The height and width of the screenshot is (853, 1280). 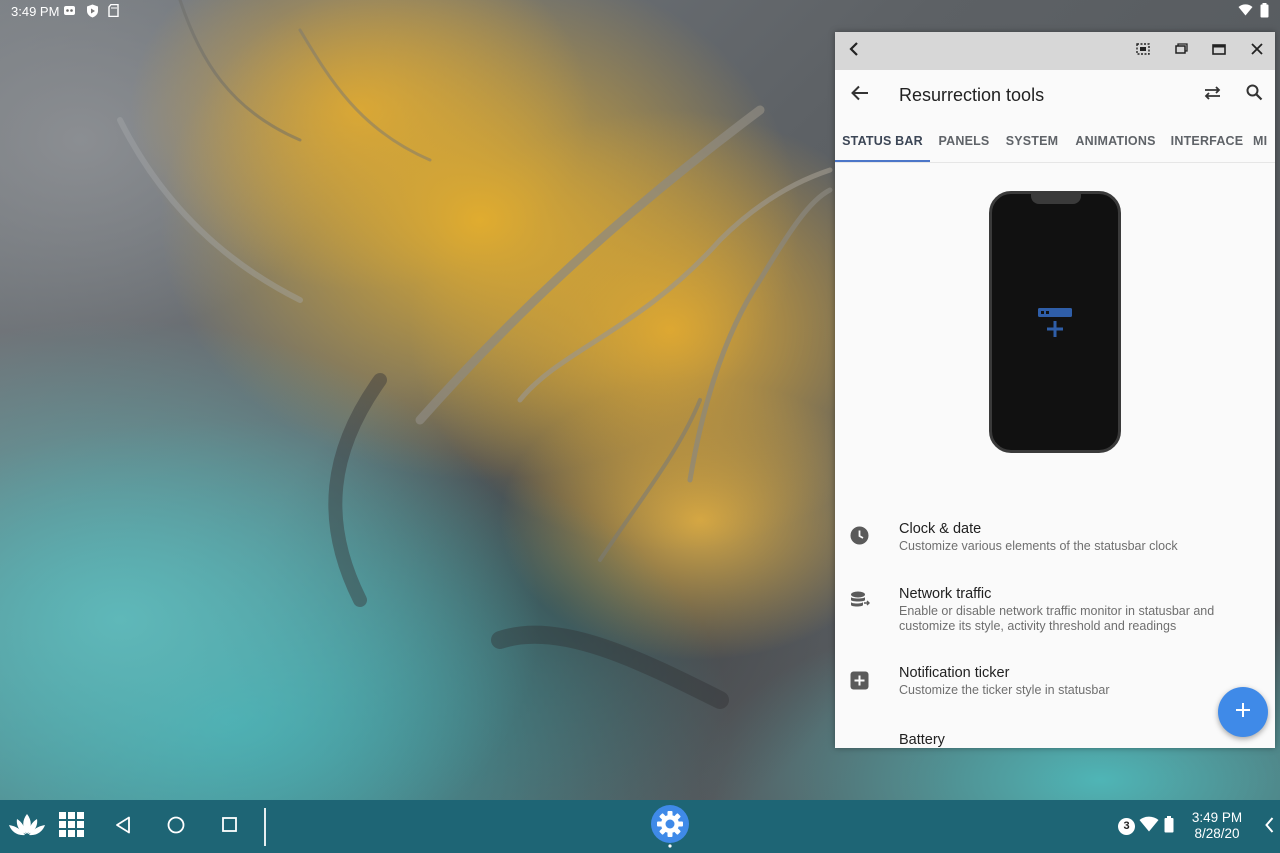 I want to click on navigate-up-button, so click(x=860, y=95).